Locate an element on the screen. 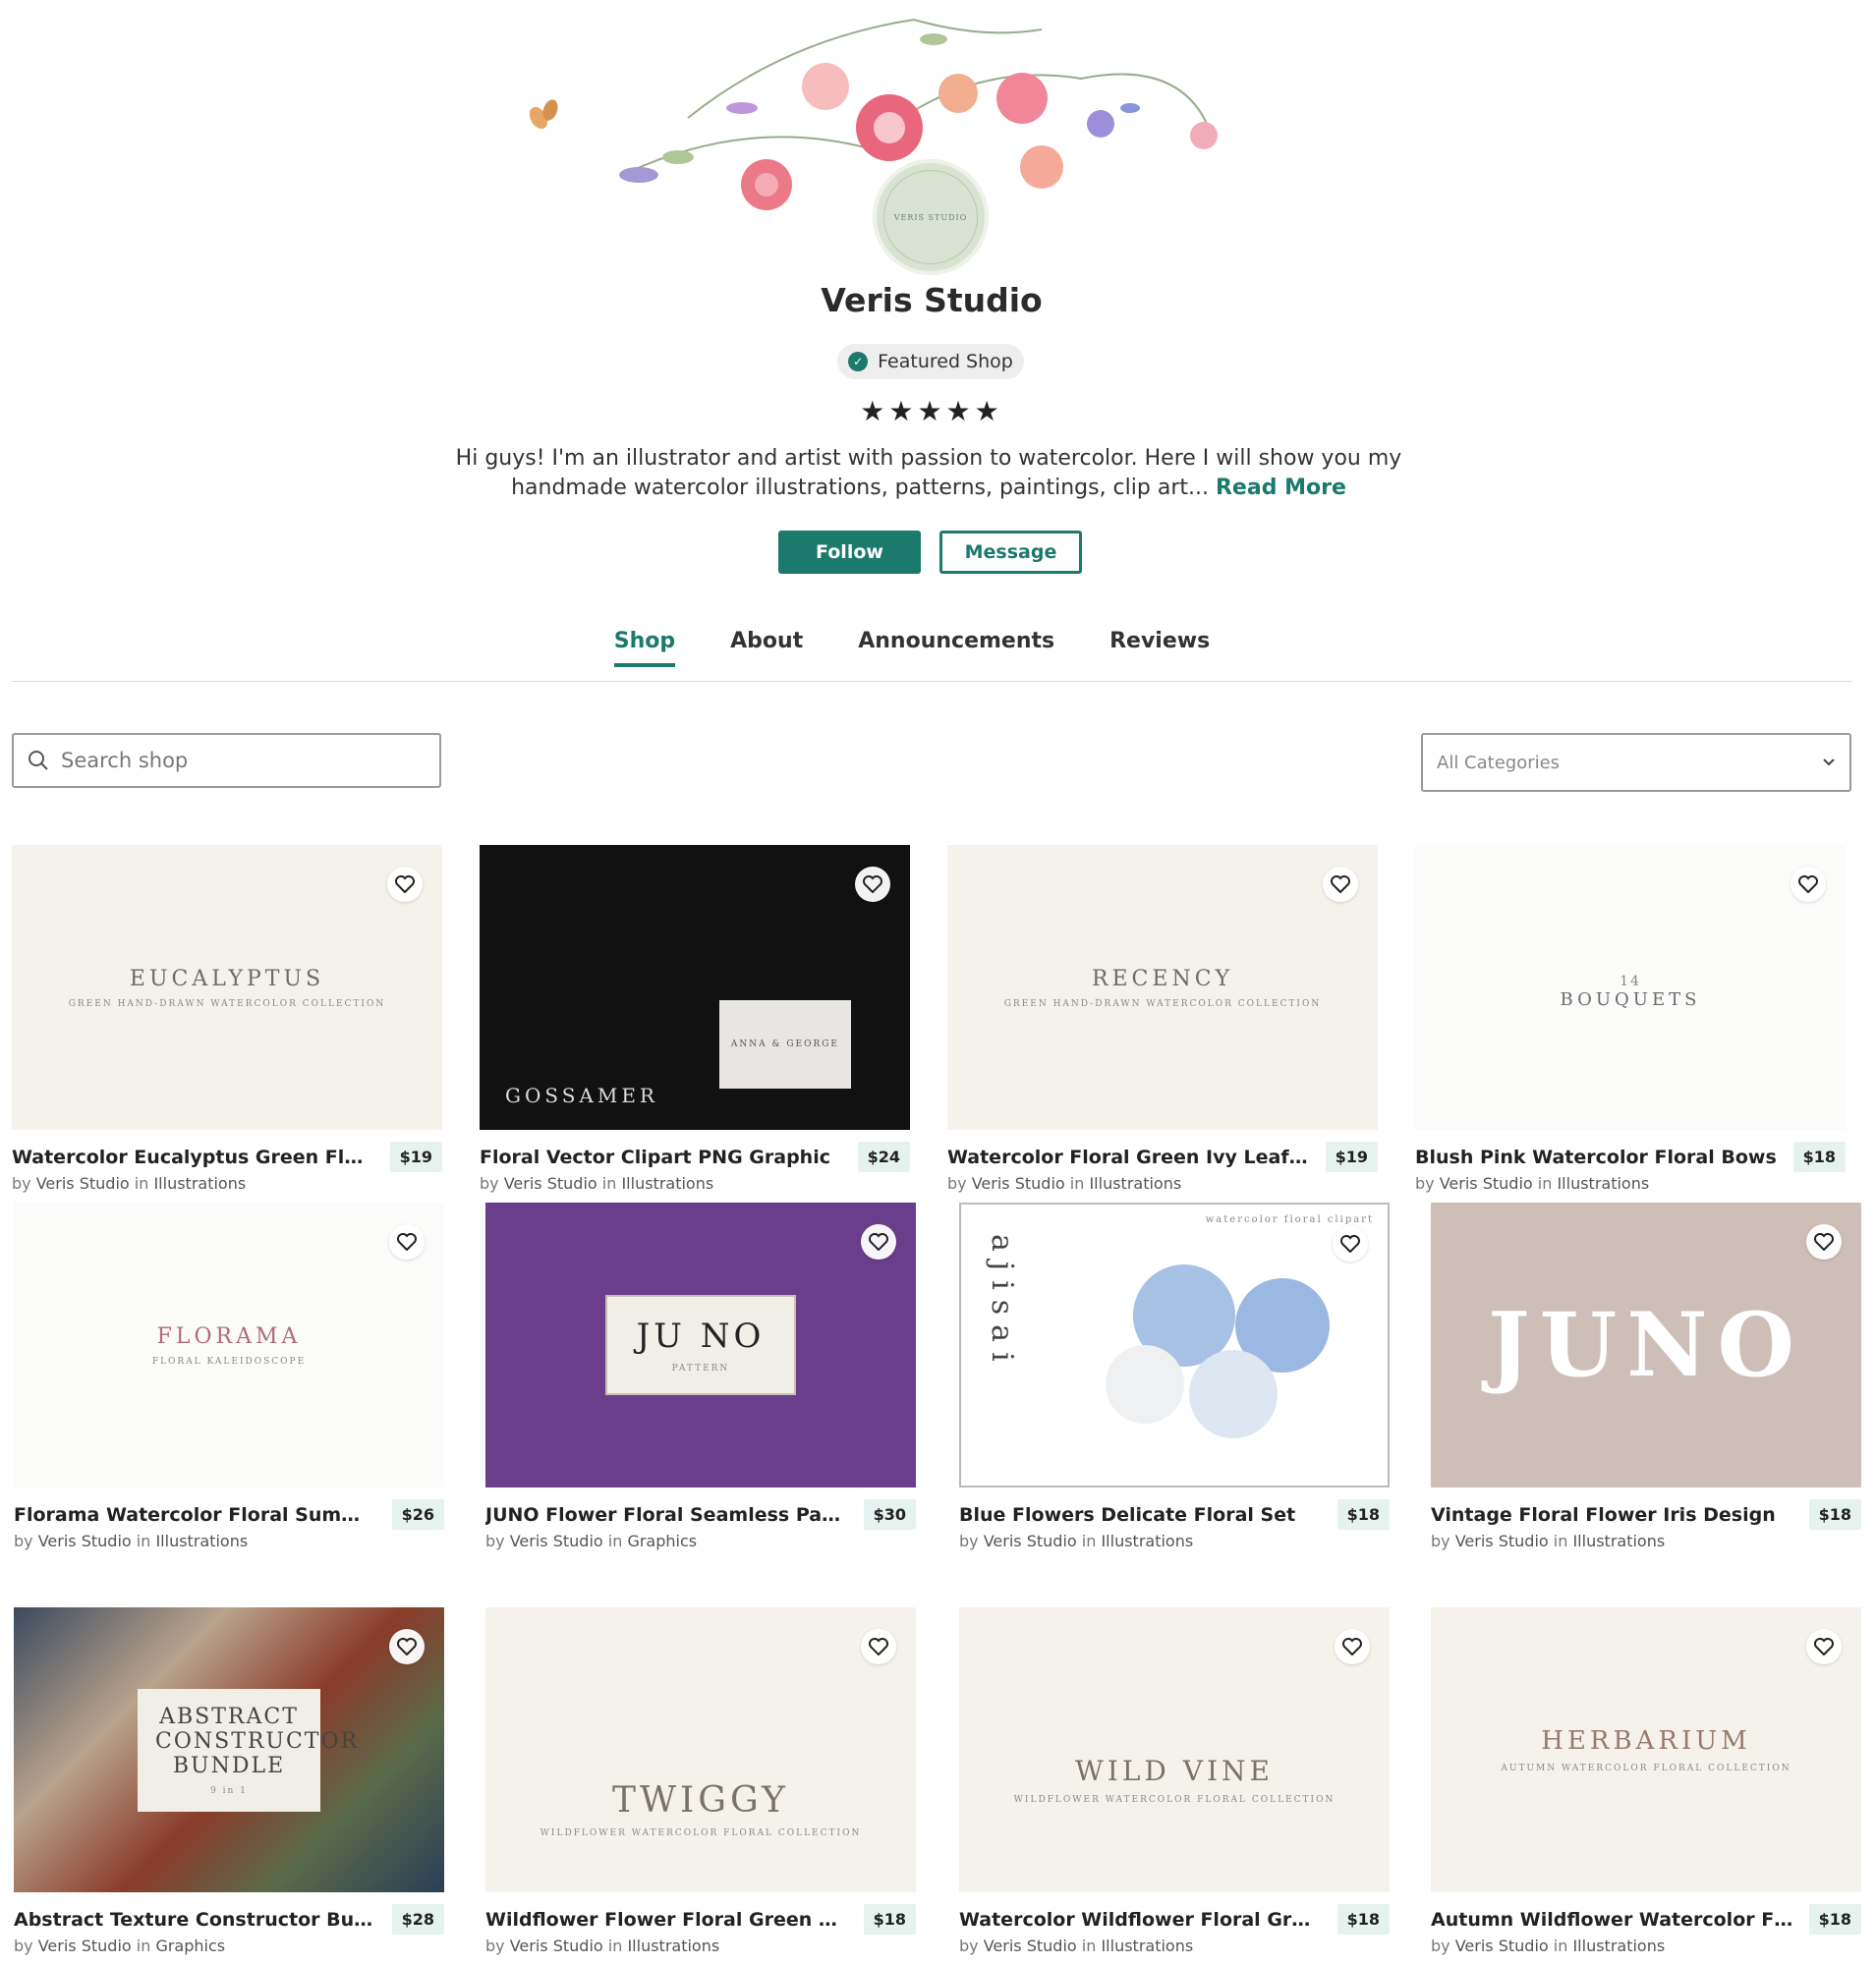 This screenshot has height=1965, width=1876. read-more-link: Read More is located at coordinates (1281, 488).